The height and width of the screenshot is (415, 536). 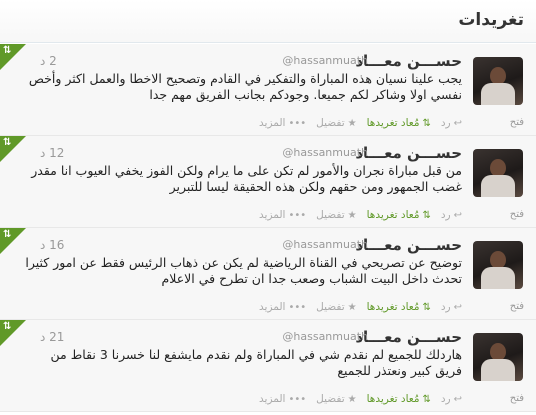 What do you see at coordinates (52, 245) in the screenshot?
I see `tweet-timestamp: 16 د` at bounding box center [52, 245].